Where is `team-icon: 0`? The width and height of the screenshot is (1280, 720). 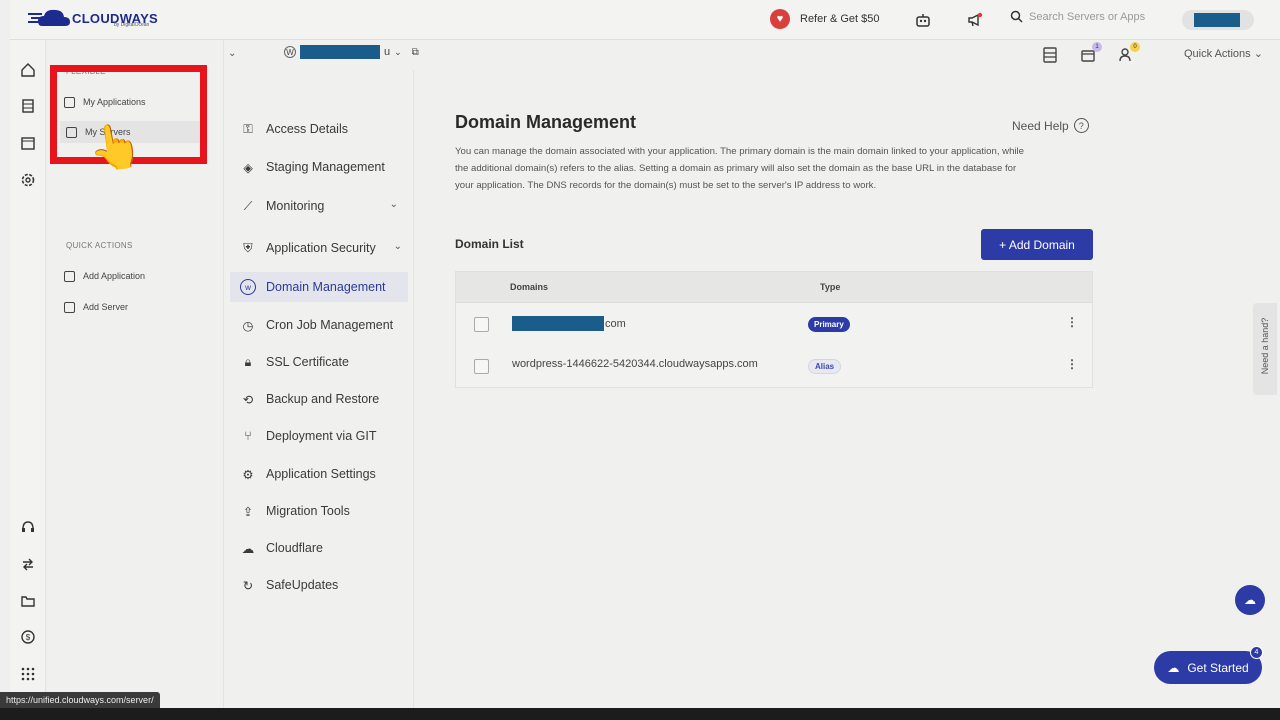 team-icon: 0 is located at coordinates (1128, 53).